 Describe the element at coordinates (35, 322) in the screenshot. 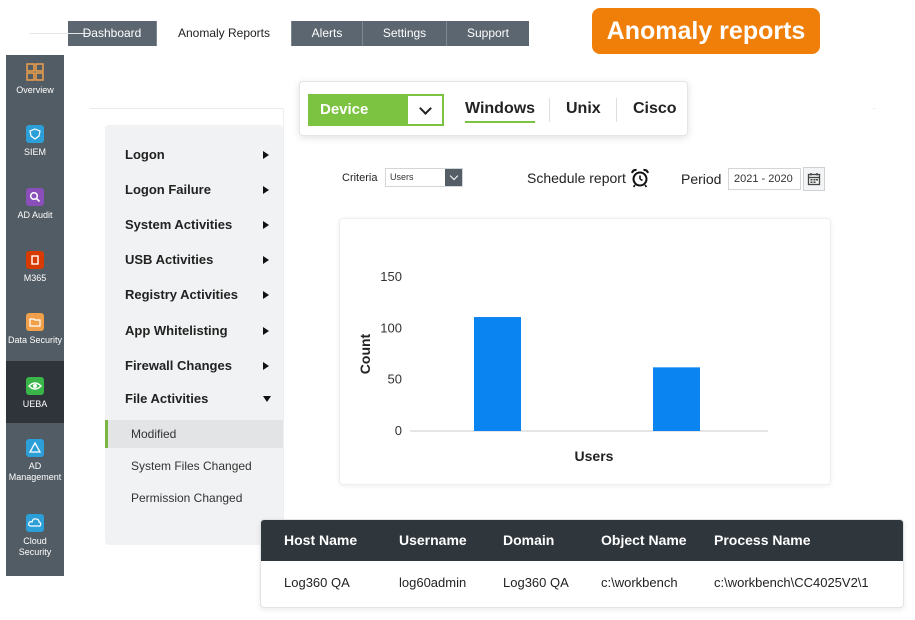

I see `folder-lock-icon` at that location.